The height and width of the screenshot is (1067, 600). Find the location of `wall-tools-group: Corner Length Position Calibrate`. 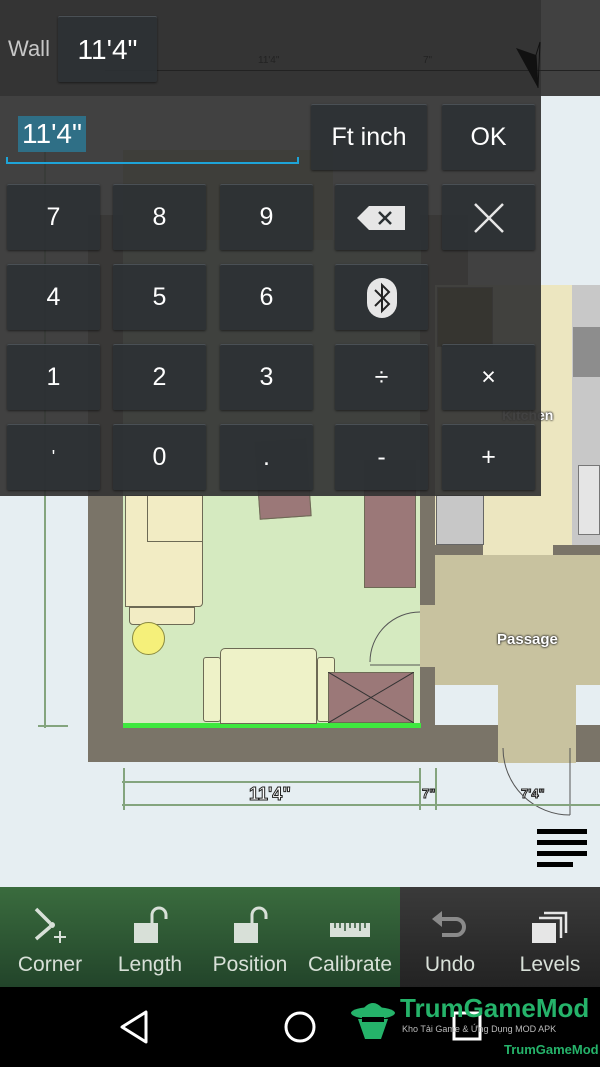

wall-tools-group: Corner Length Position Calibrate is located at coordinates (200, 937).